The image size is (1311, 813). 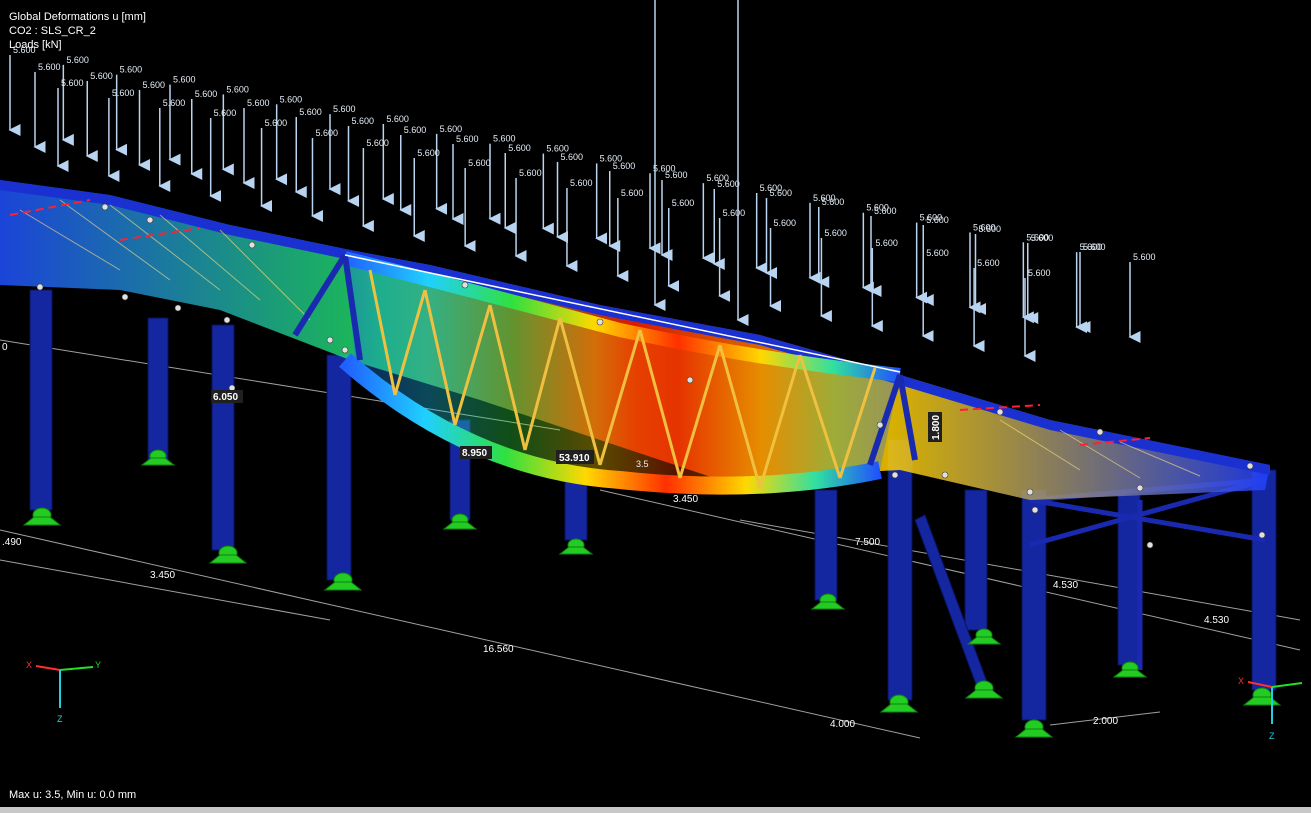 I want to click on max-u-label: 3.5, so click(x=642, y=464).